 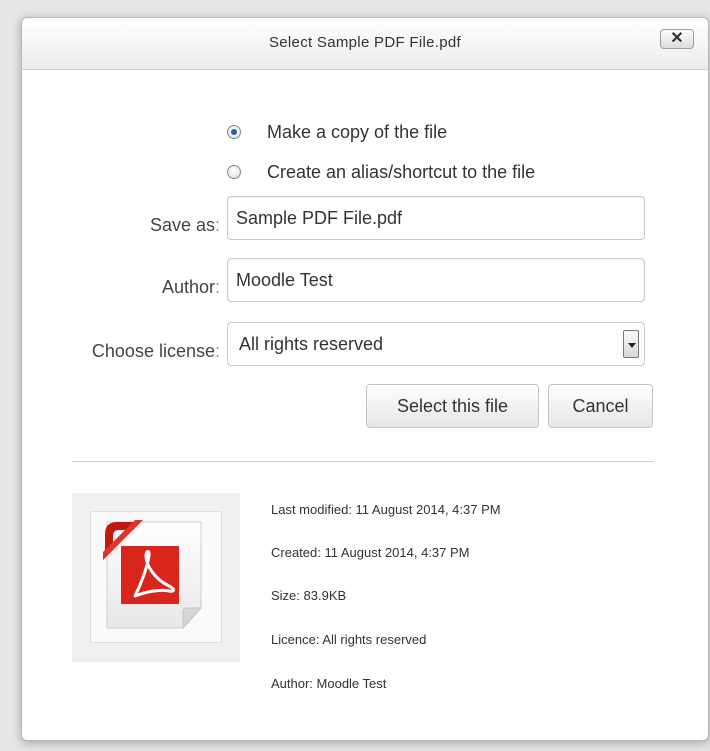 I want to click on license-select-value: All rights reserved, so click(x=311, y=344).